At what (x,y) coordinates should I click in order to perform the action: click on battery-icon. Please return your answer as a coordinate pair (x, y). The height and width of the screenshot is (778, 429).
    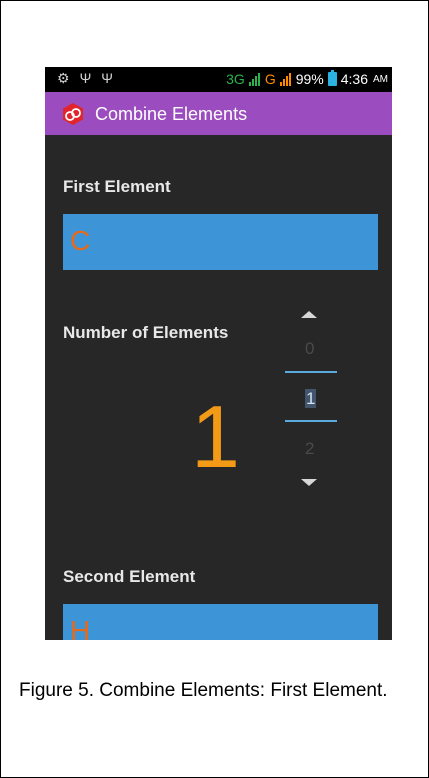
    Looking at the image, I should click on (332, 78).